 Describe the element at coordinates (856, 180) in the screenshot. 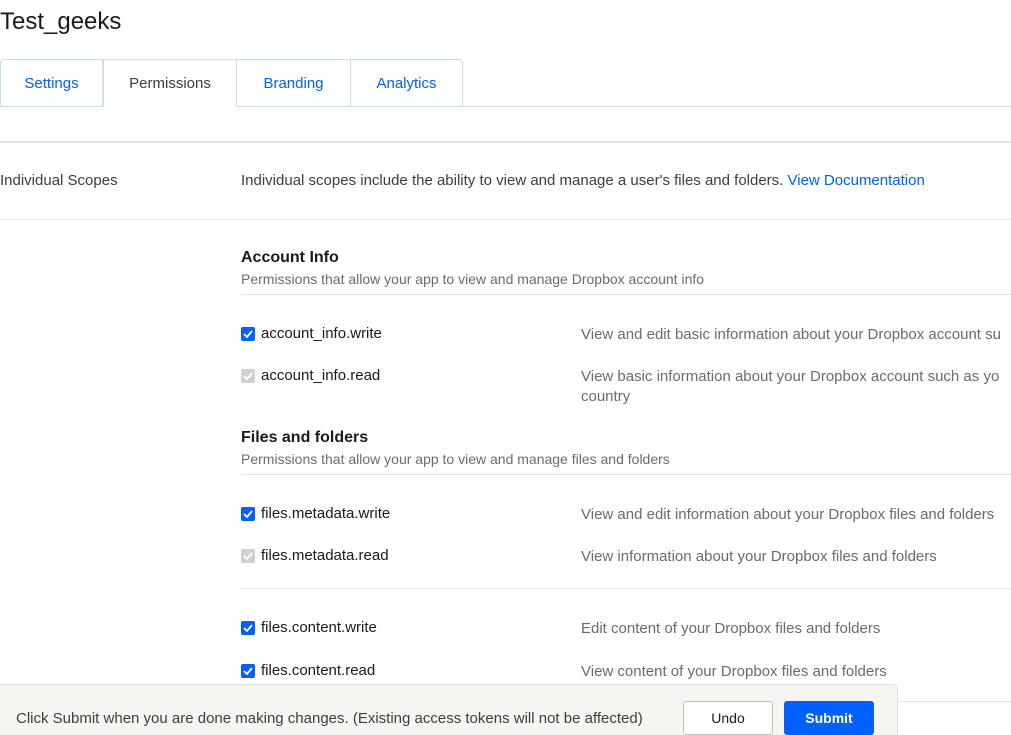

I see `view-documentation-link: View Documentation` at that location.